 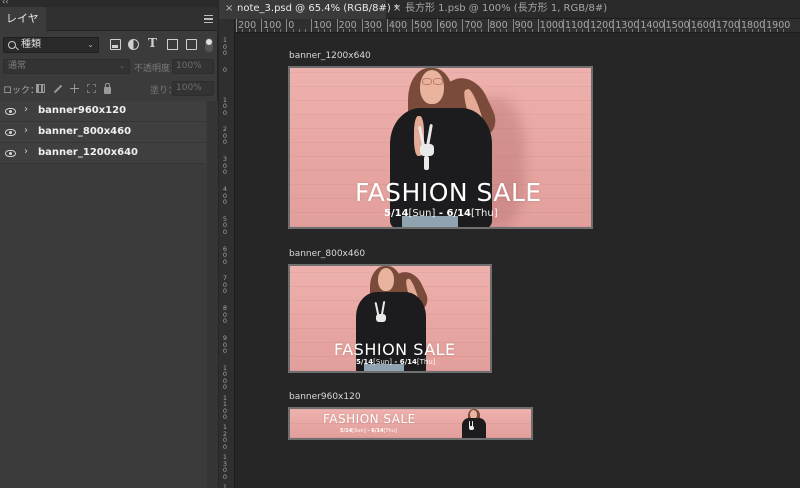 I want to click on ruler-tick-label: 400, so click(x=225, y=195).